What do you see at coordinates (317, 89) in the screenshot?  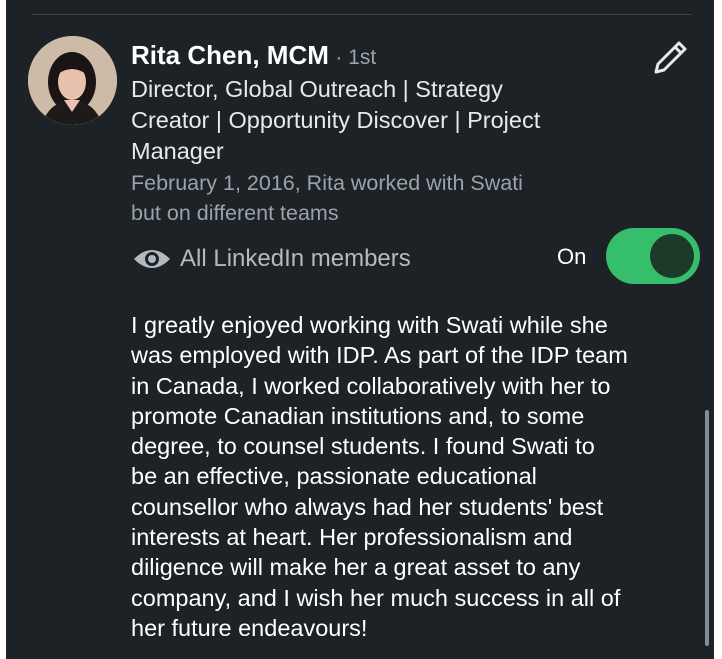 I see `headline-line: Director, Global Outreach | Strategy` at bounding box center [317, 89].